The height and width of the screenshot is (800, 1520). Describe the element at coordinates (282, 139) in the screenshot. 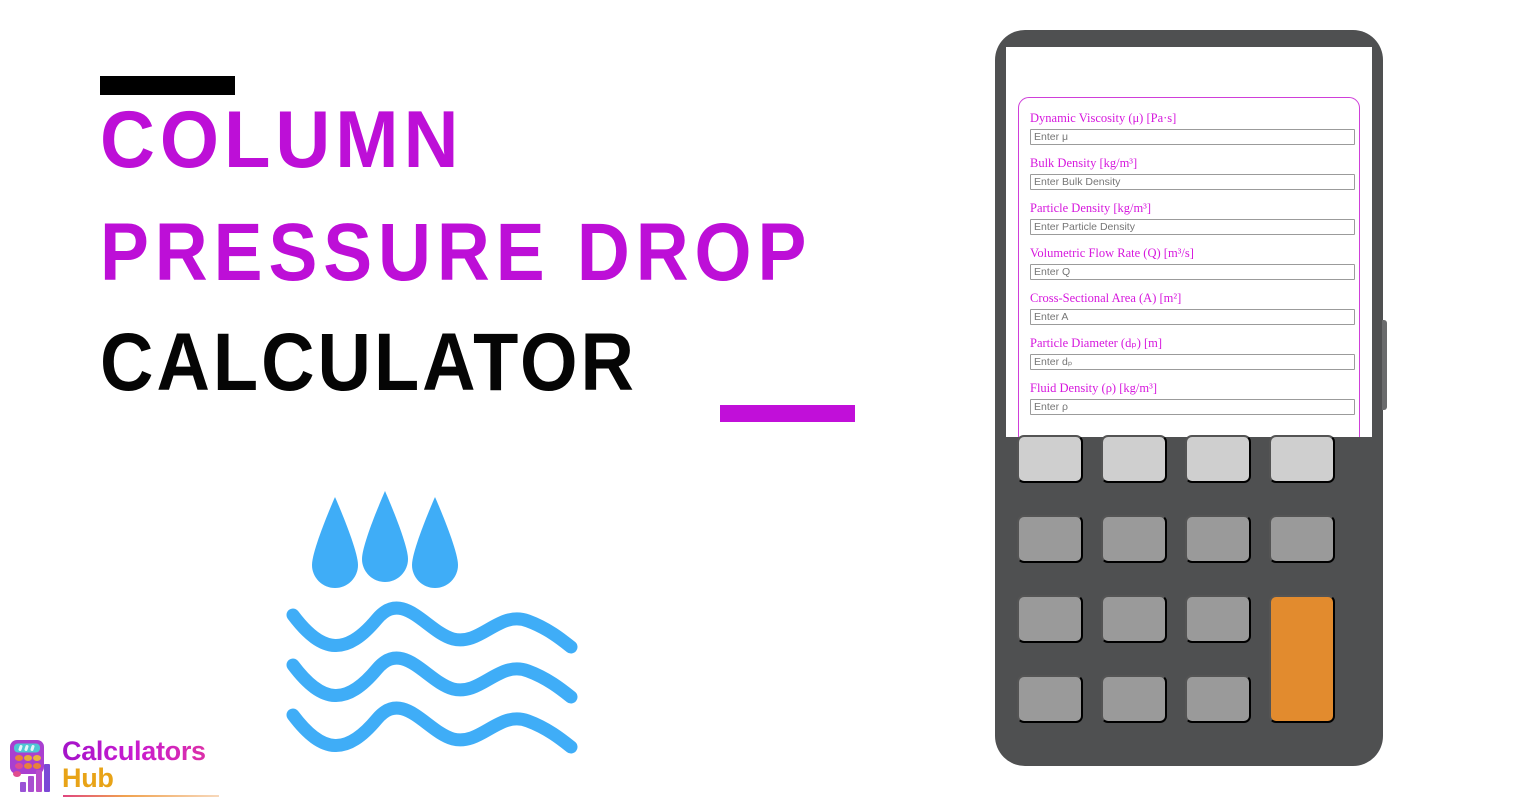

I see `page-title-line-1: COLUMN` at that location.